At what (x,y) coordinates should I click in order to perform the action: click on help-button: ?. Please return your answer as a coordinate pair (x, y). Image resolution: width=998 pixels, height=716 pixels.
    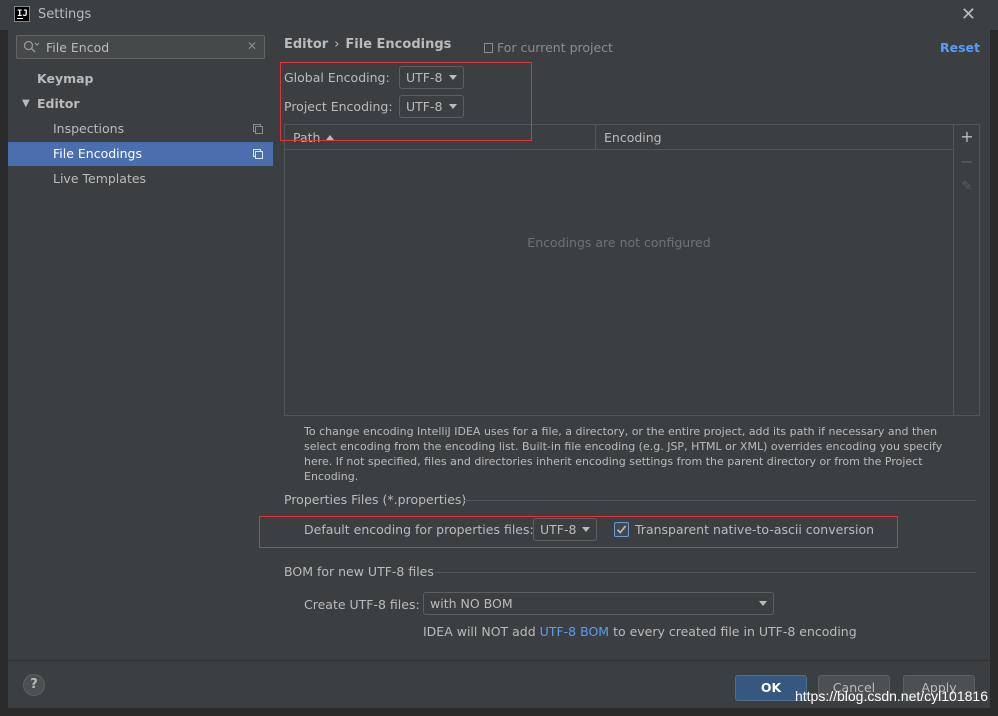
    Looking at the image, I should click on (34, 685).